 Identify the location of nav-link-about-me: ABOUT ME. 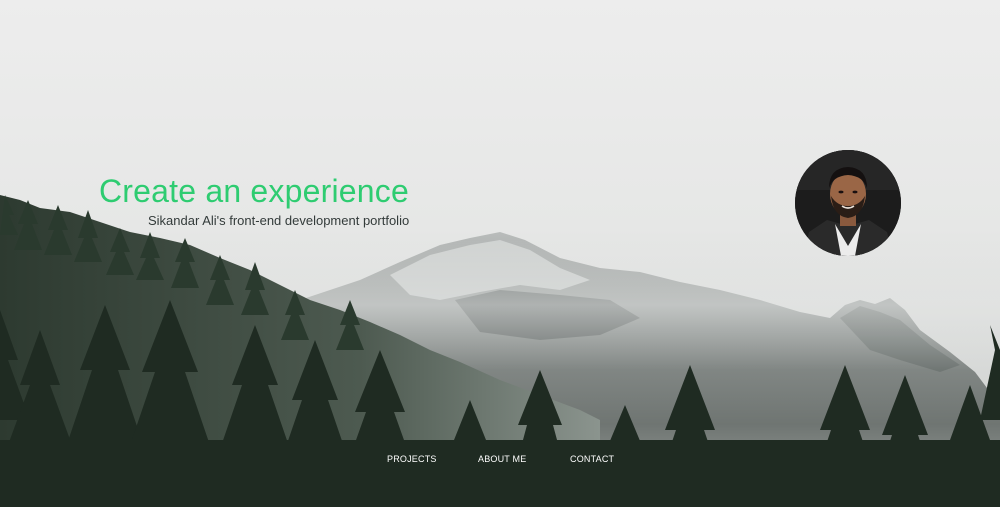
(502, 459).